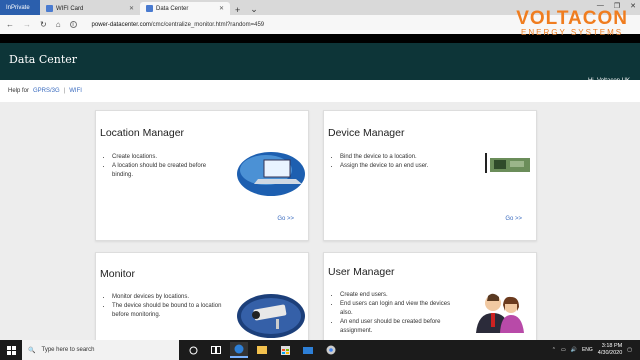  What do you see at coordinates (271, 316) in the screenshot?
I see `camera-illustration` at bounding box center [271, 316].